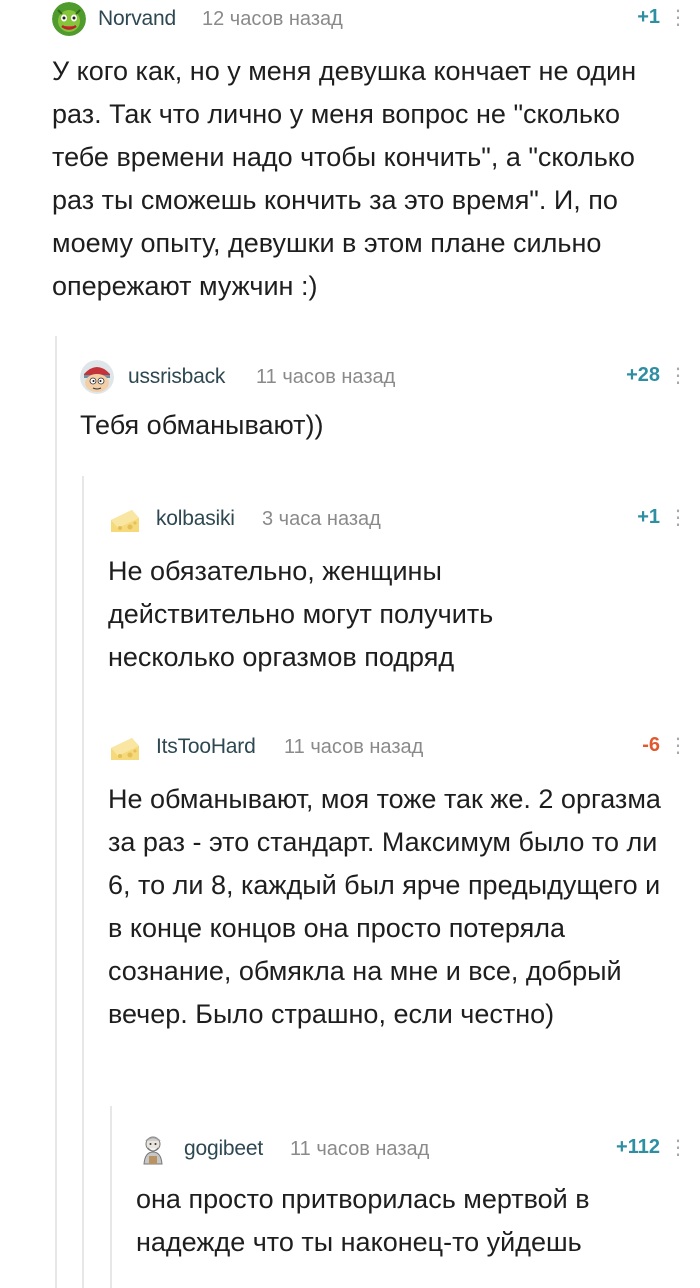 The width and height of the screenshot is (700, 1288). What do you see at coordinates (651, 745) in the screenshot?
I see `comment-rating: -6` at bounding box center [651, 745].